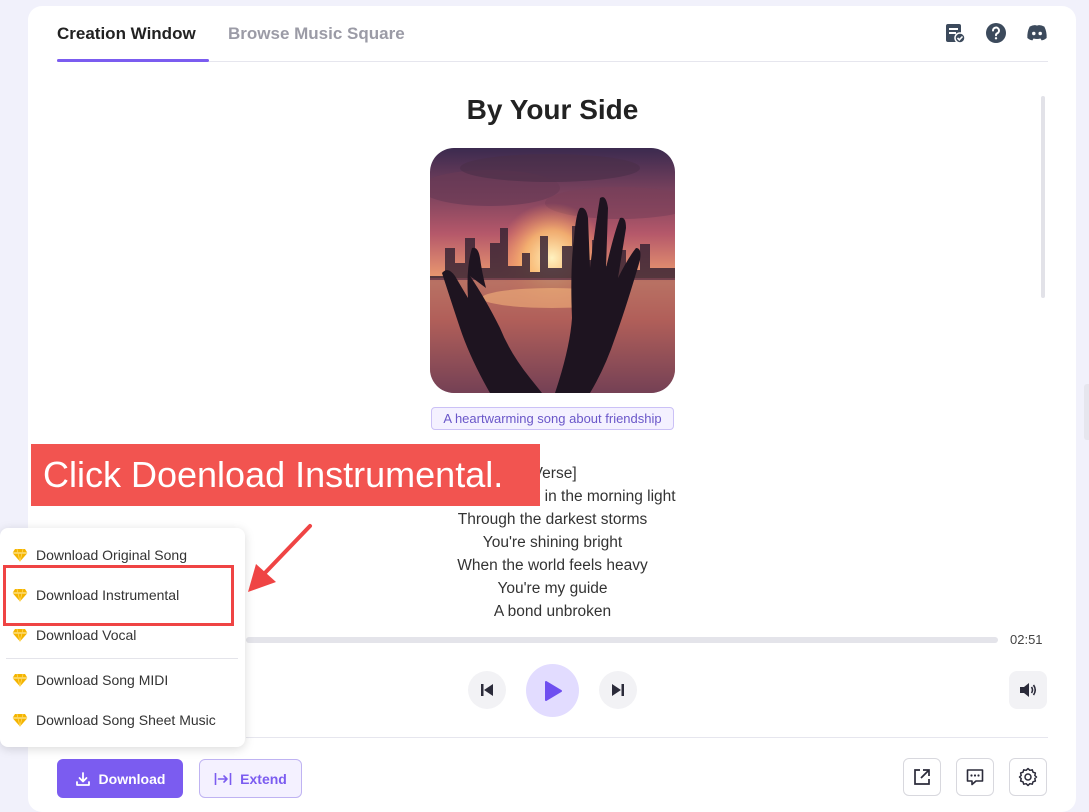  I want to click on song-description-tag: A heartwarming song about friendship, so click(552, 418).